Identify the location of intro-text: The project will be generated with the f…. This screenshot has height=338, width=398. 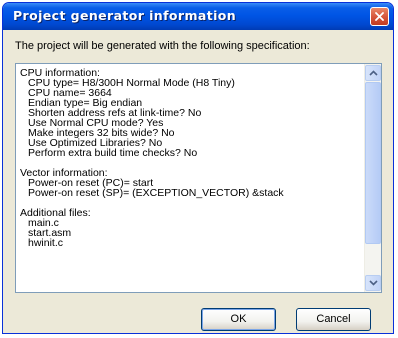
(162, 46).